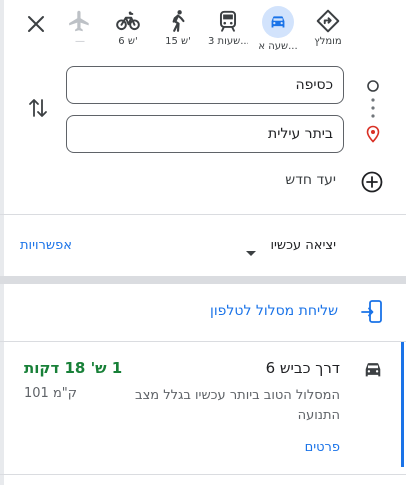 This screenshot has width=406, height=485. What do you see at coordinates (373, 85) in the screenshot?
I see `origin-circle-icon` at bounding box center [373, 85].